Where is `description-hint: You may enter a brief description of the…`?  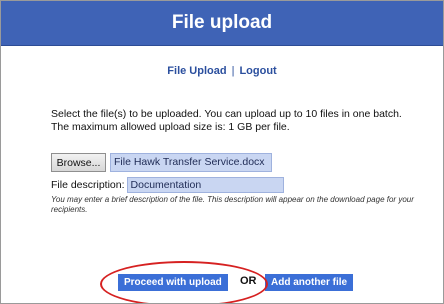
description-hint: You may enter a brief description of the… is located at coordinates (232, 204).